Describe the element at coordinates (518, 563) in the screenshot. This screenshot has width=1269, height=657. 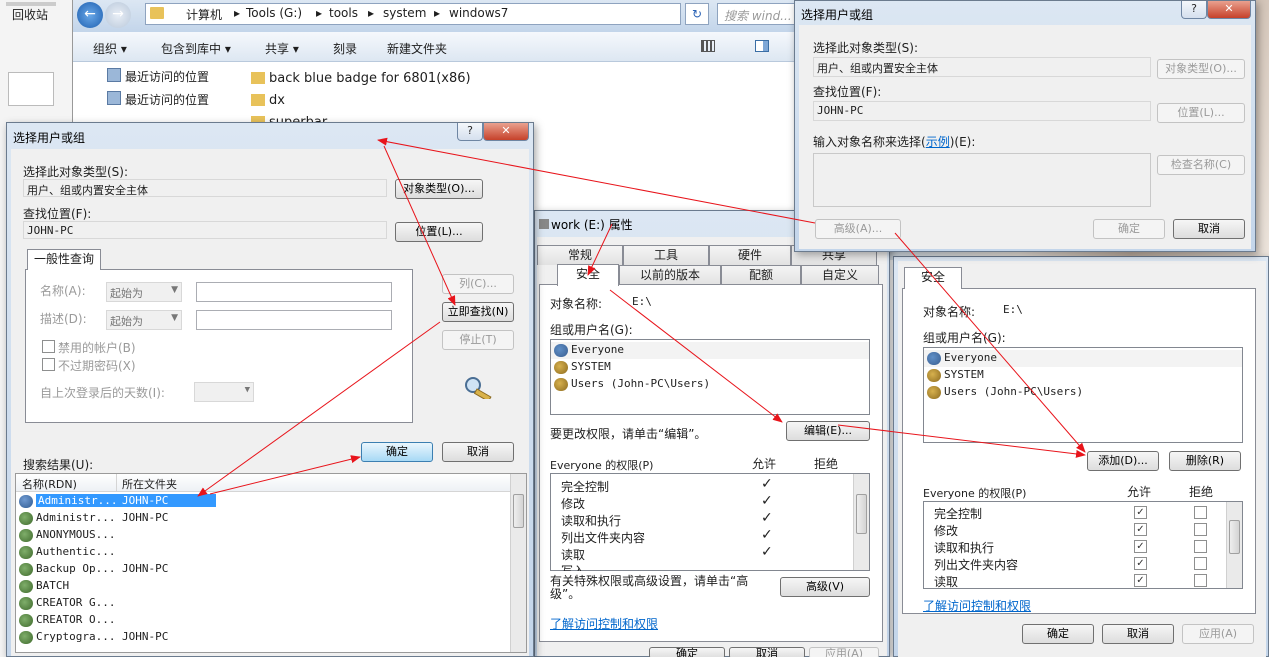
I see `results-scrollbar` at that location.